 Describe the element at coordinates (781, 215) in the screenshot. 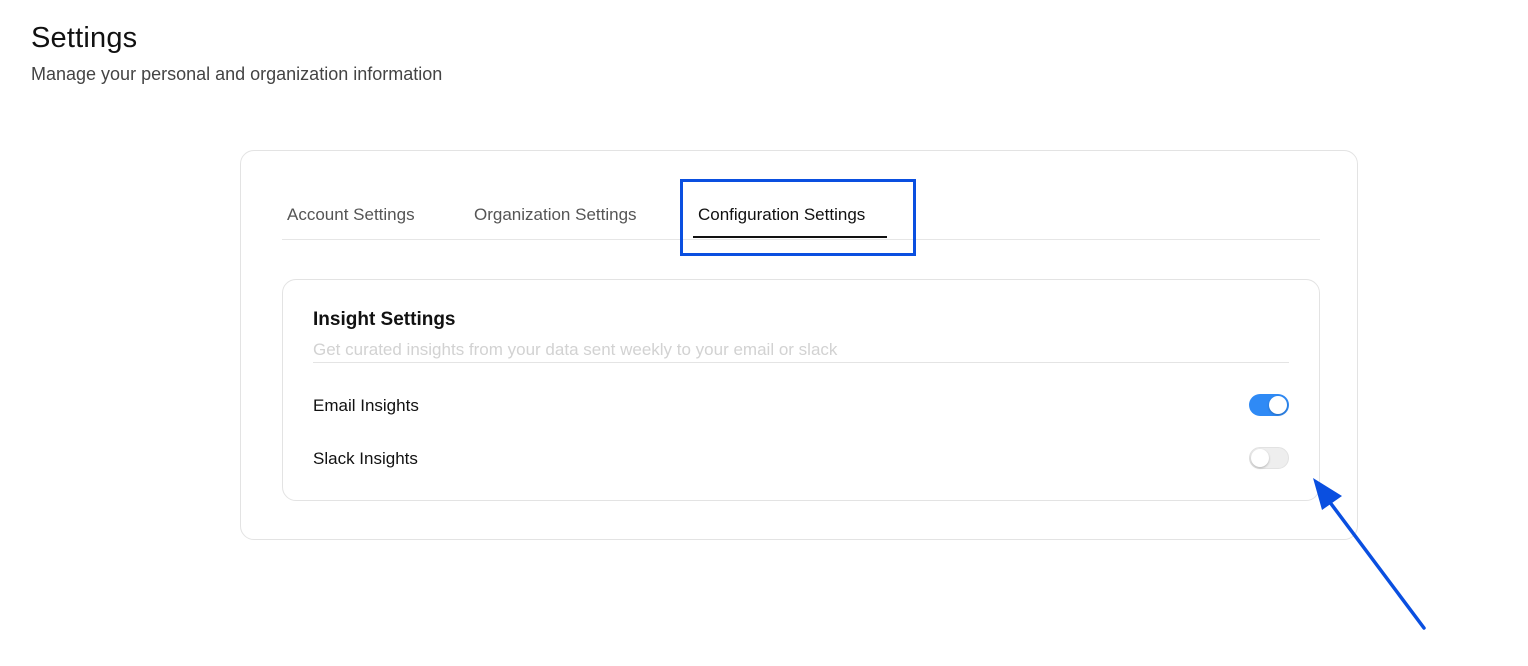

I see `tab-configuration-settings: Configuration Settings` at that location.